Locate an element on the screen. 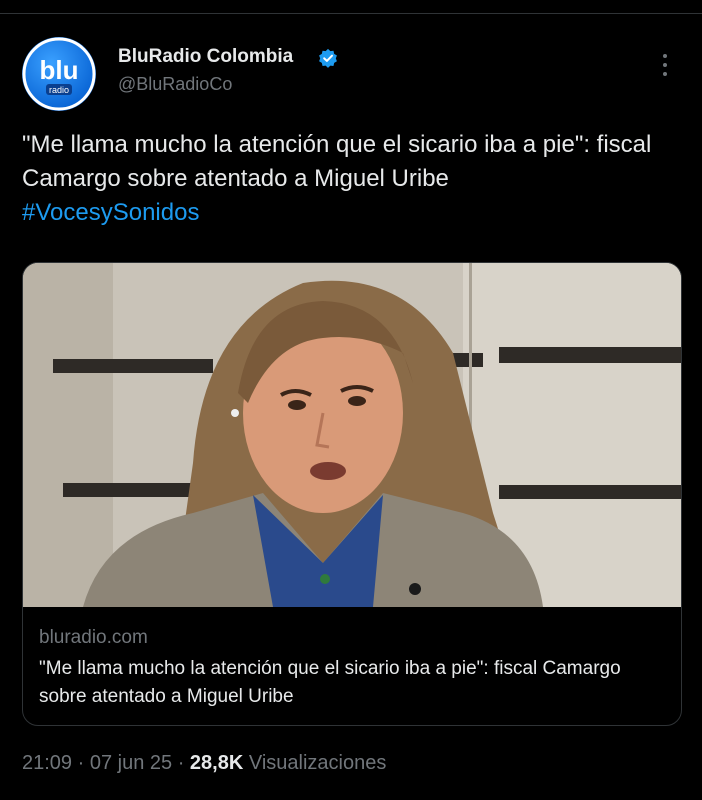  hashtag-link: #VocesySonidos is located at coordinates (347, 213).